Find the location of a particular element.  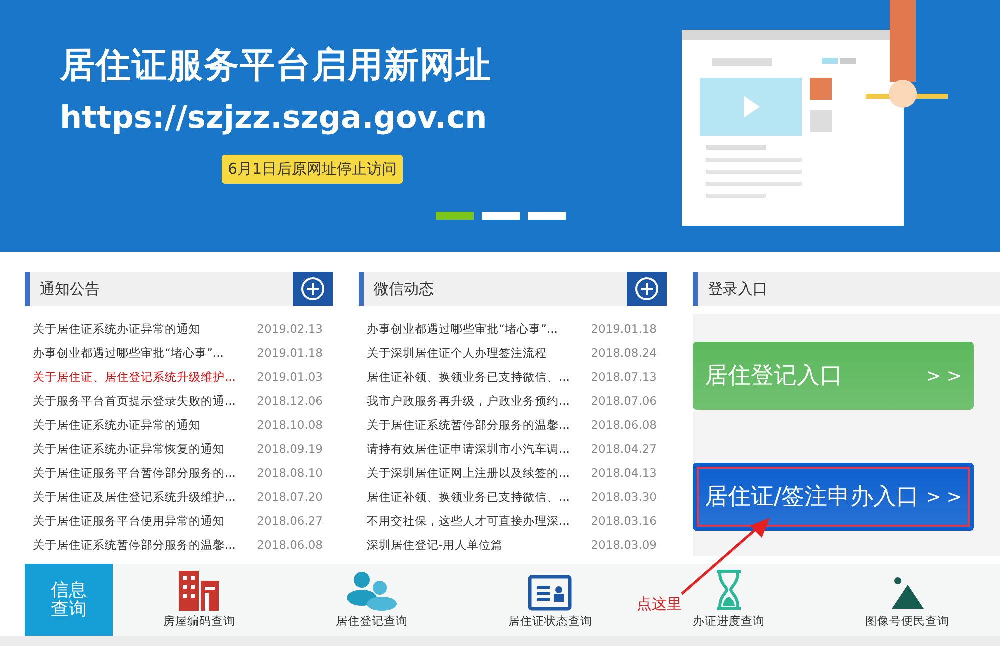

query-item: 办证进度查询 is located at coordinates (729, 600).